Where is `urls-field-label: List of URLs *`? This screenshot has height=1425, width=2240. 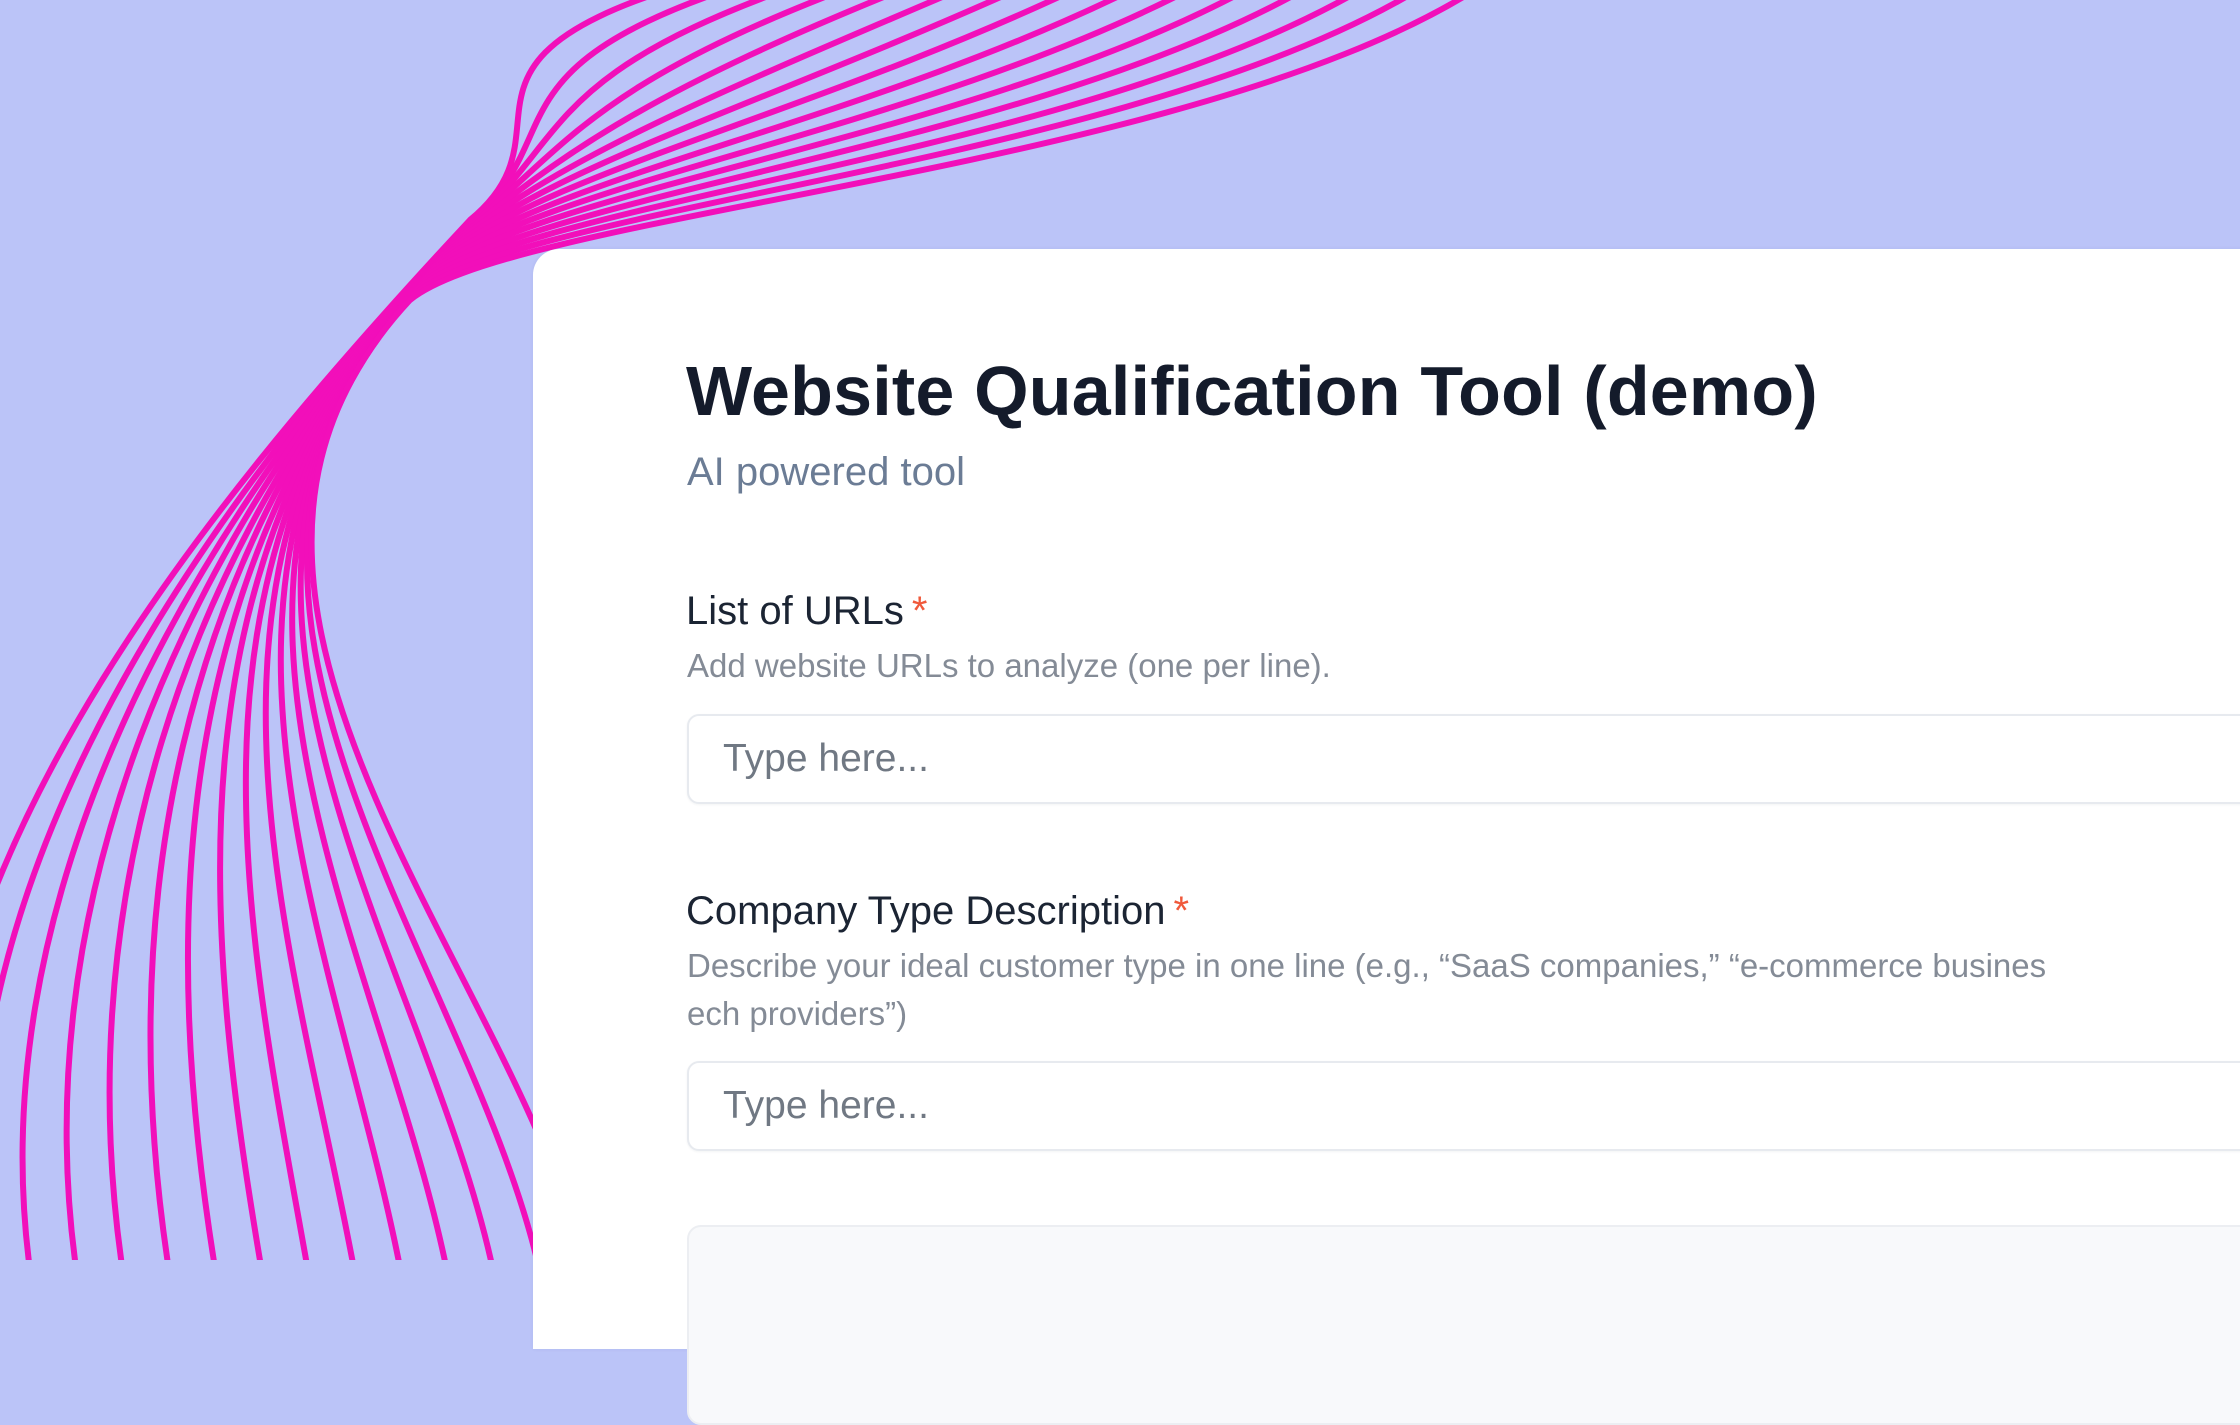
urls-field-label: List of URLs * is located at coordinates (806, 611).